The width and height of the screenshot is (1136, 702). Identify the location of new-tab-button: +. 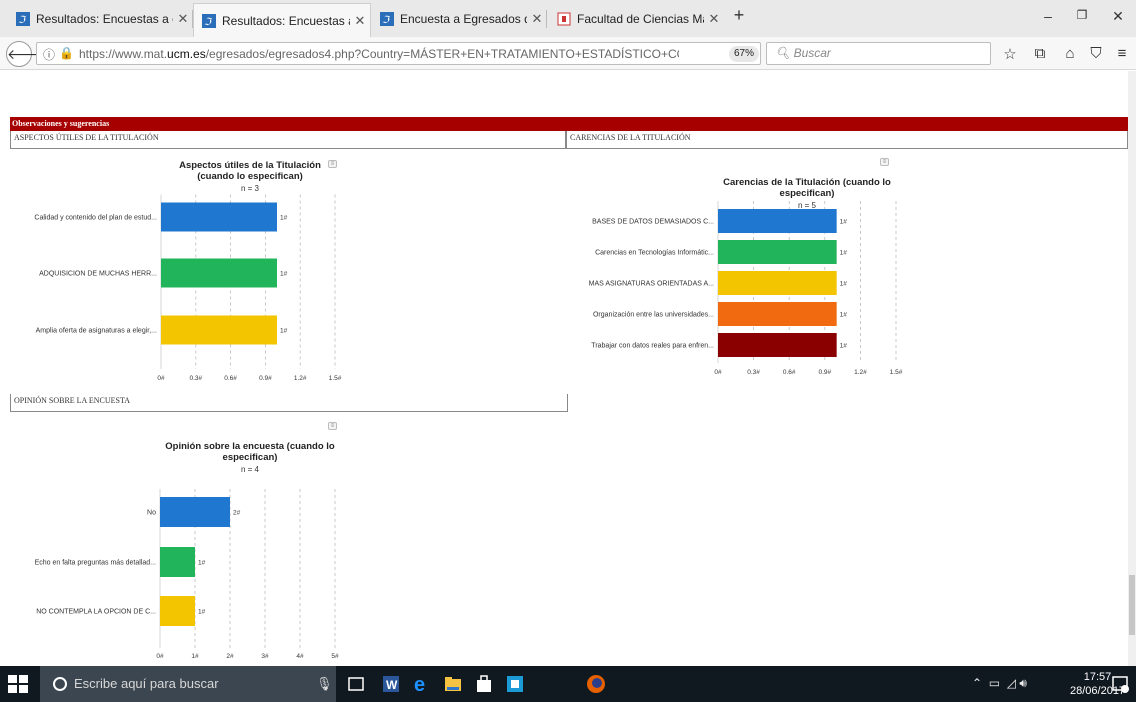
(739, 15).